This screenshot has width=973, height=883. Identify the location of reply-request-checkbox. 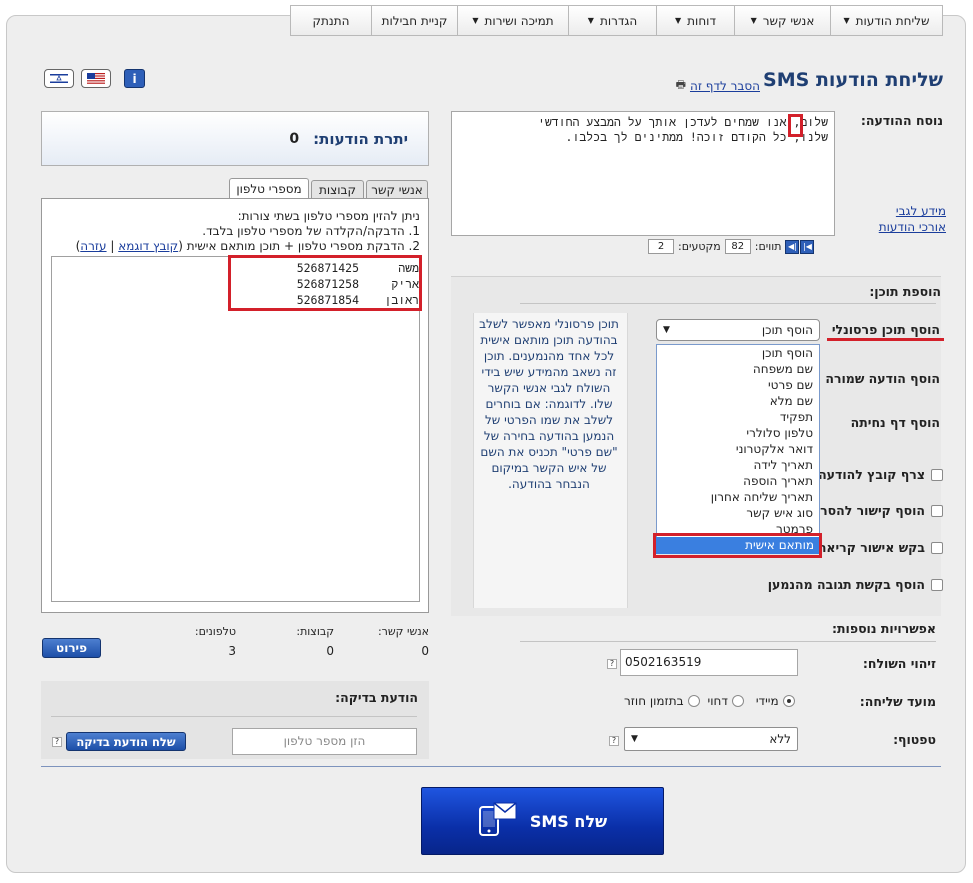
(937, 584).